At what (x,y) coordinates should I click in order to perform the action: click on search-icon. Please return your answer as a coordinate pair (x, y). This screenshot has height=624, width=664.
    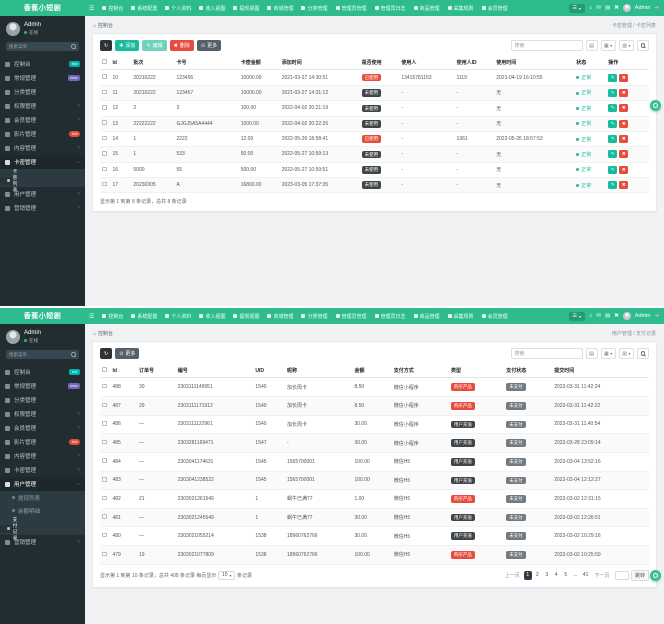
    Looking at the image, I should click on (73, 46).